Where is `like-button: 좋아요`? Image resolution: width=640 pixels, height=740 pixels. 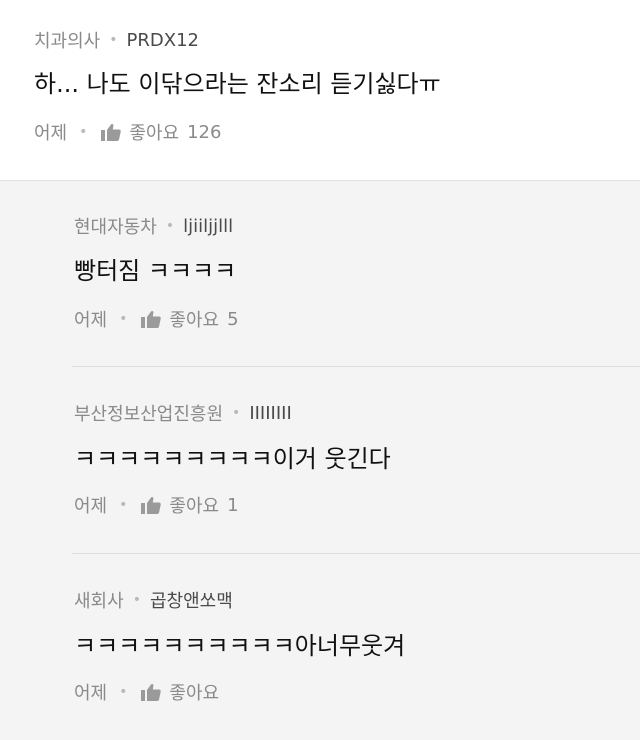 like-button: 좋아요 is located at coordinates (184, 692).